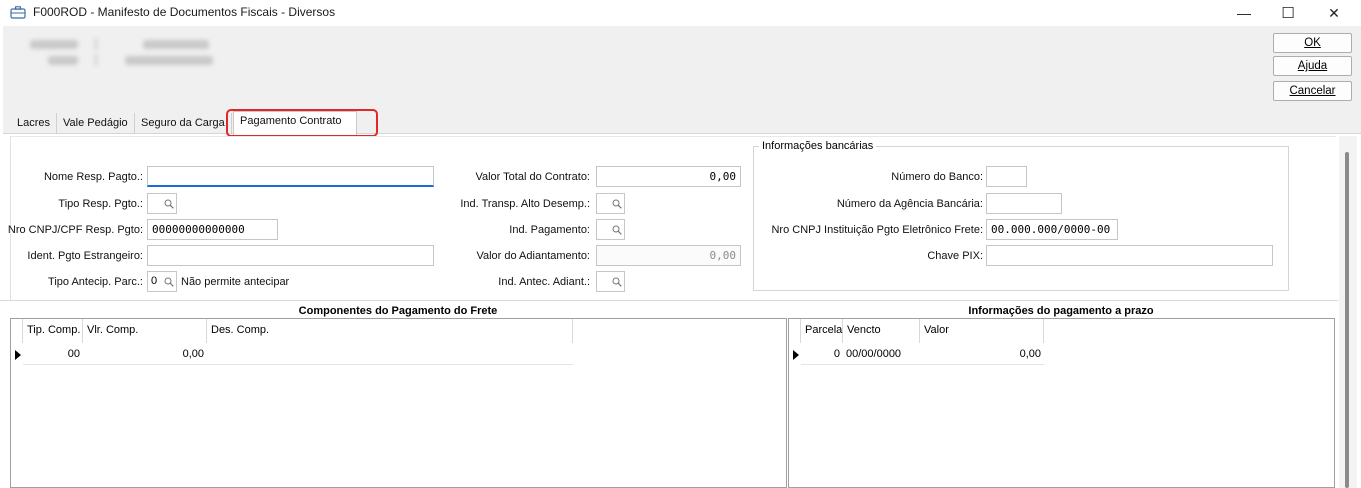 The image size is (1361, 488). What do you see at coordinates (610, 281) in the screenshot?
I see `ind-antec-lookup` at bounding box center [610, 281].